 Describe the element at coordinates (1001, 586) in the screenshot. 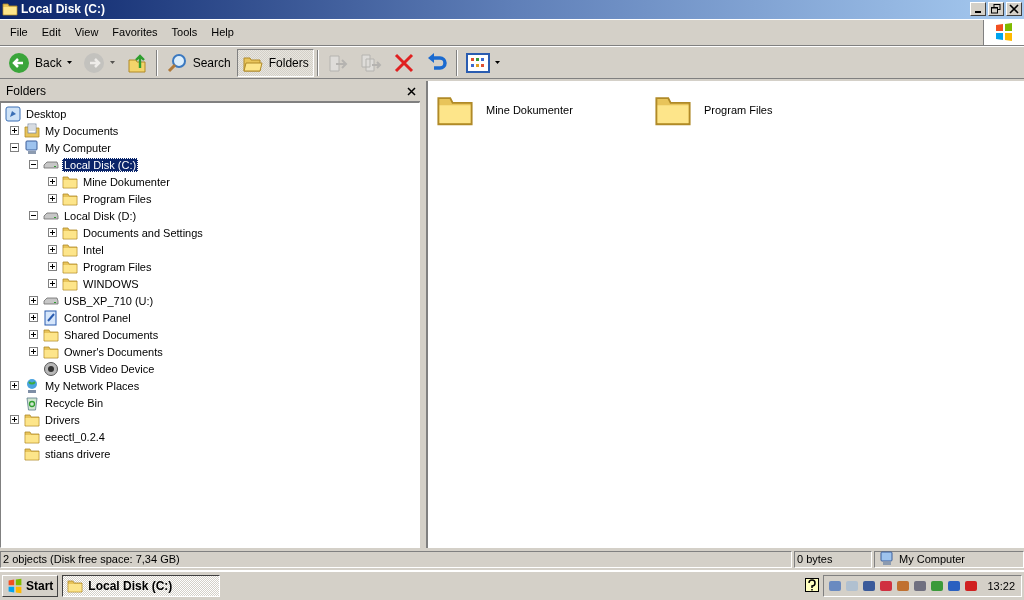

I see `clock: 13:22` at that location.